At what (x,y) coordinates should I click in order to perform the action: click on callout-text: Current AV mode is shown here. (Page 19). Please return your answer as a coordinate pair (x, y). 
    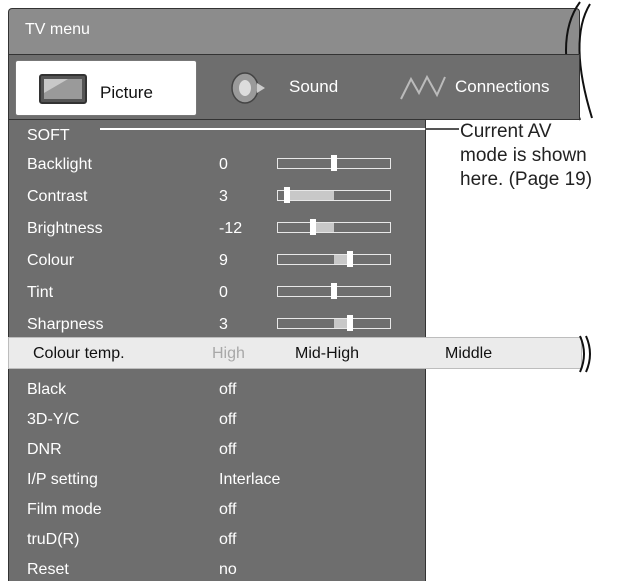
    Looking at the image, I should click on (541, 156).